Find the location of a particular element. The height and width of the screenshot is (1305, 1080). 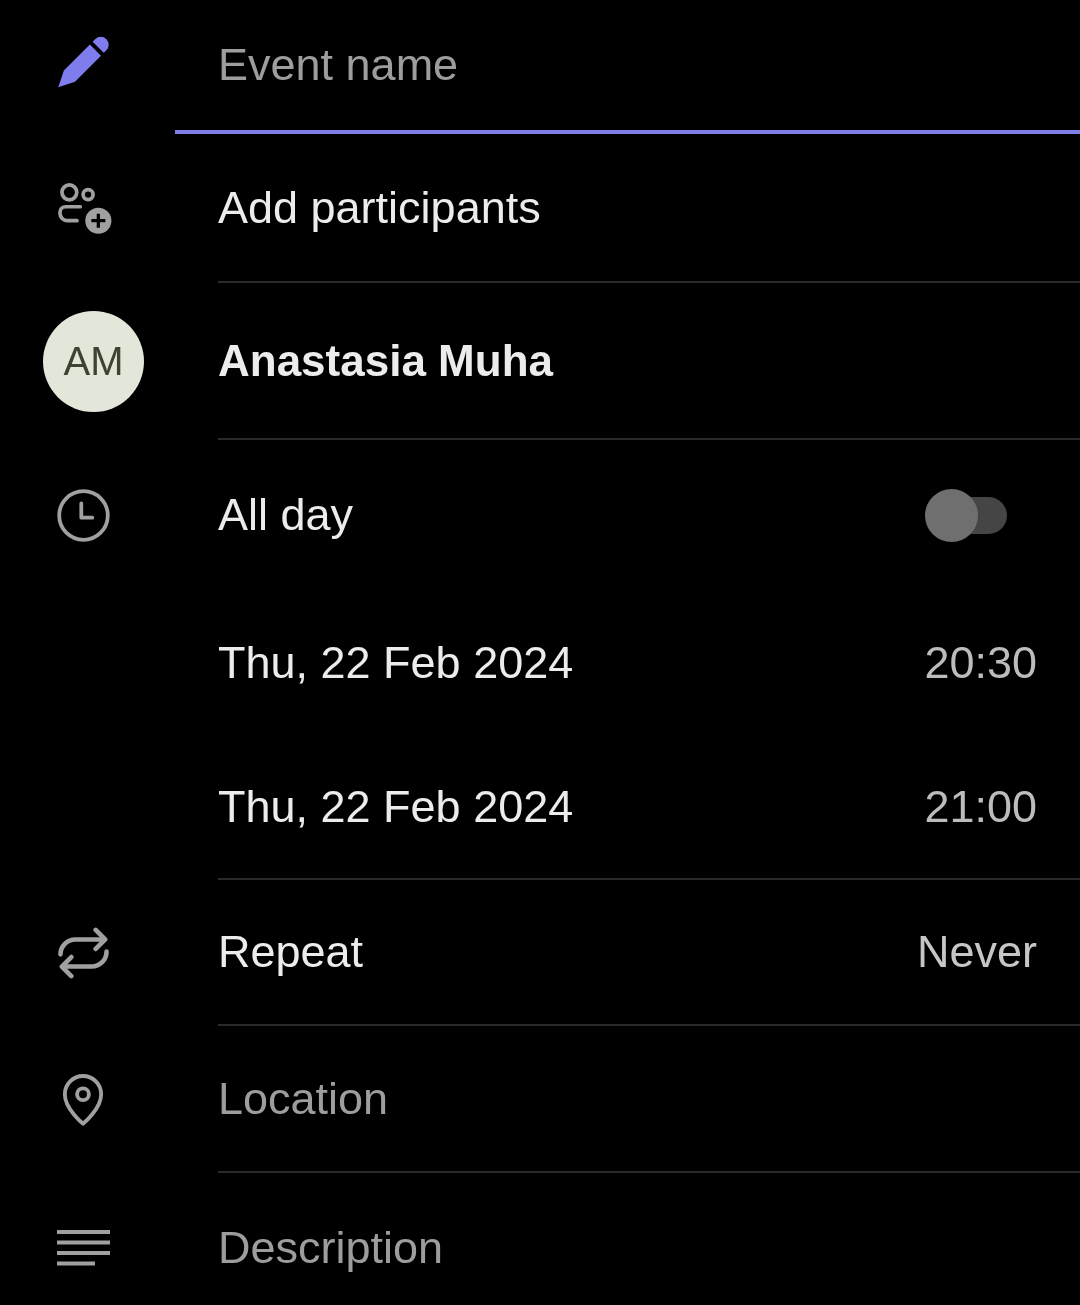

location-pin-icon is located at coordinates (83, 1099).